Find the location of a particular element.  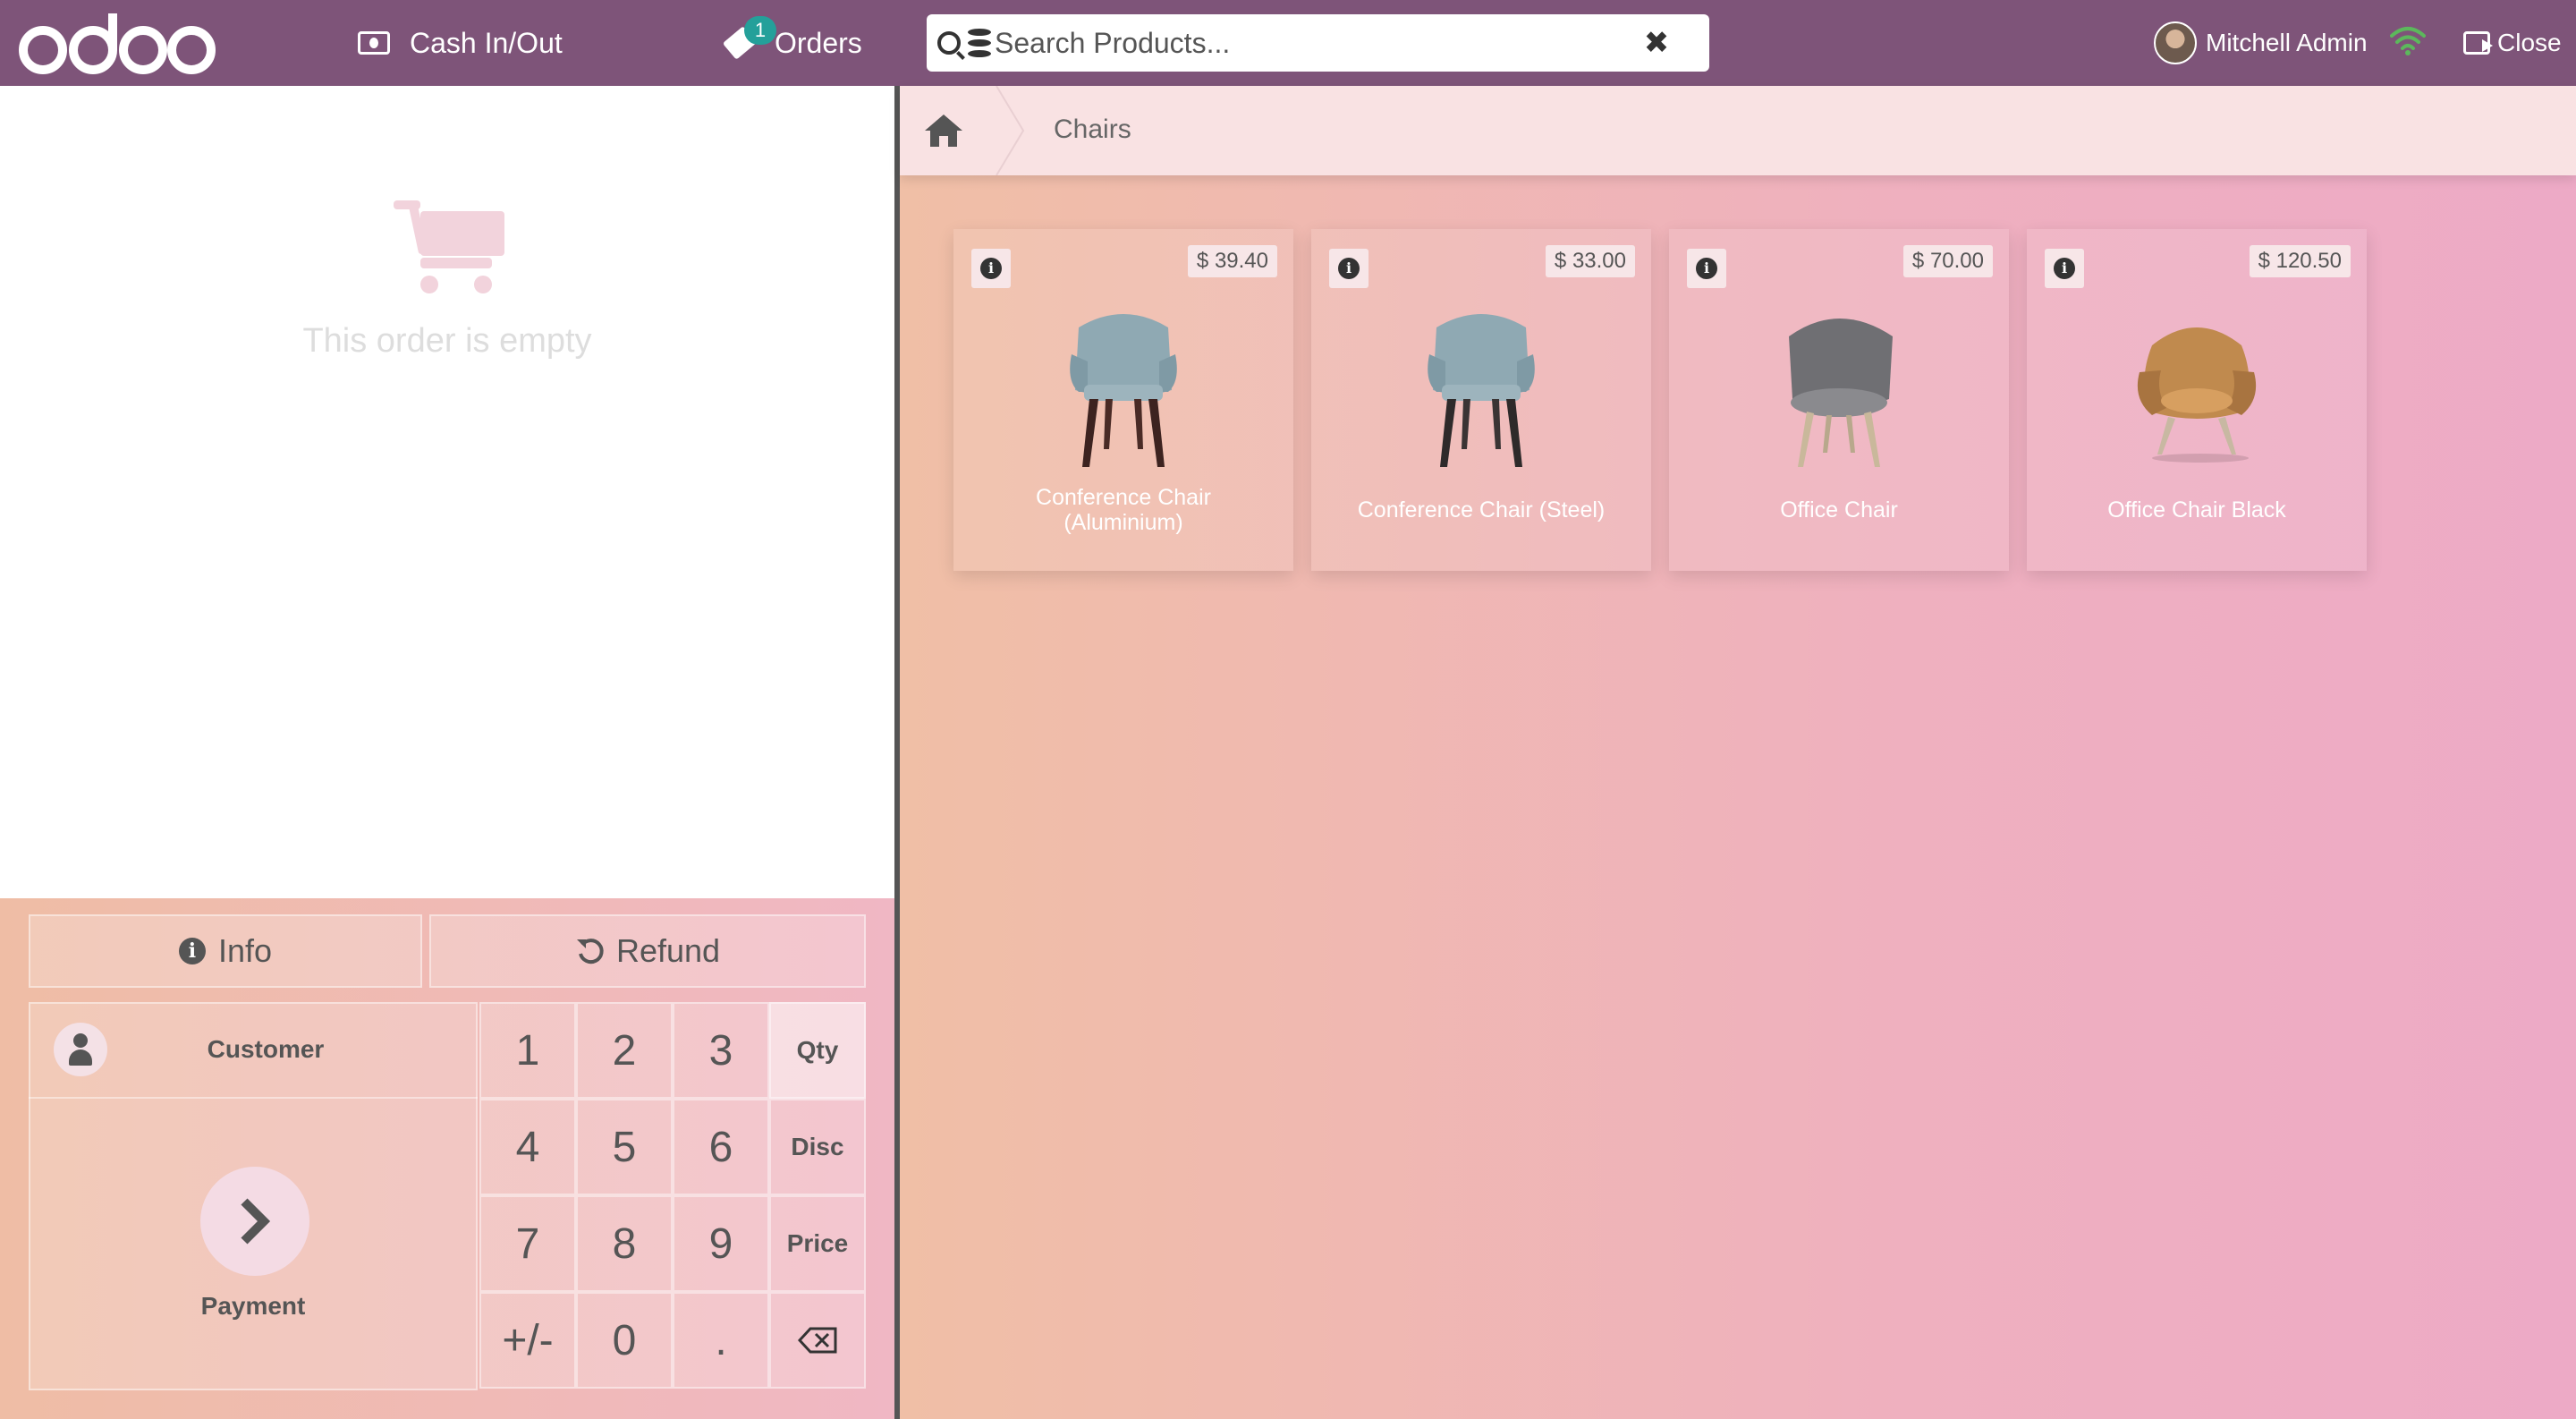

person-icon is located at coordinates (80, 1049).